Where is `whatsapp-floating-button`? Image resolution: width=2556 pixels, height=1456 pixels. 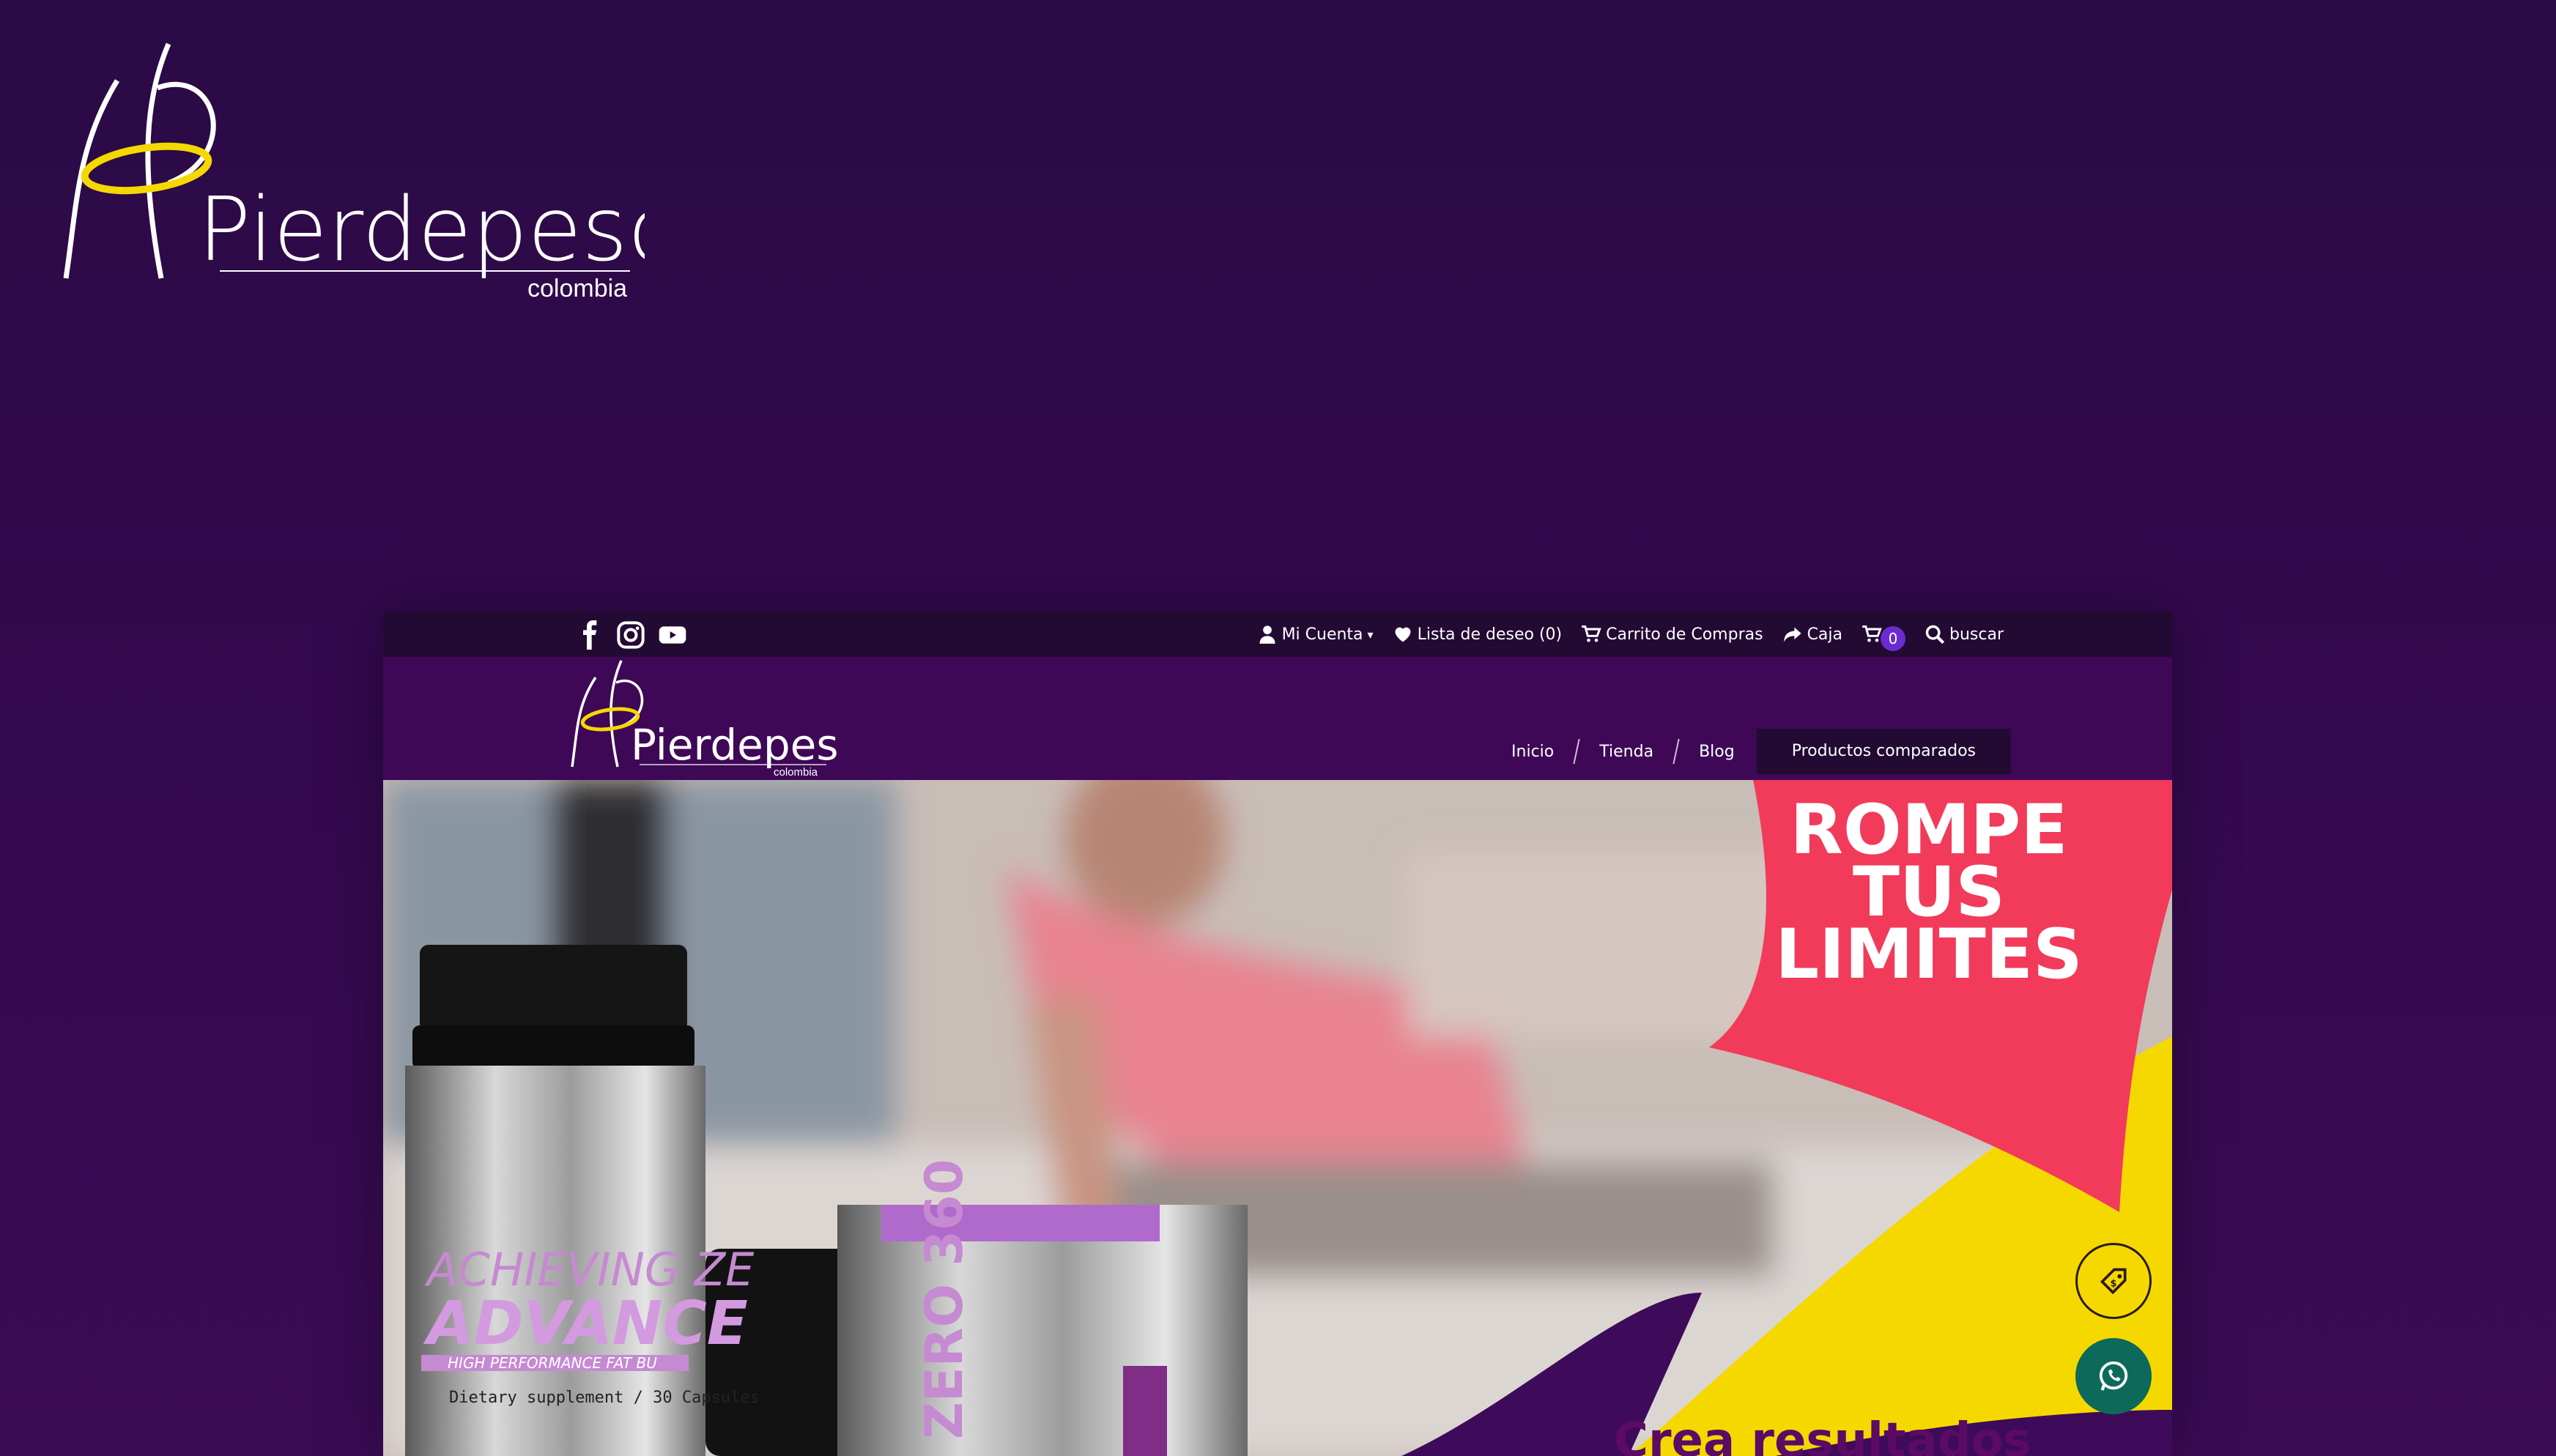
whatsapp-floating-button is located at coordinates (2113, 1376).